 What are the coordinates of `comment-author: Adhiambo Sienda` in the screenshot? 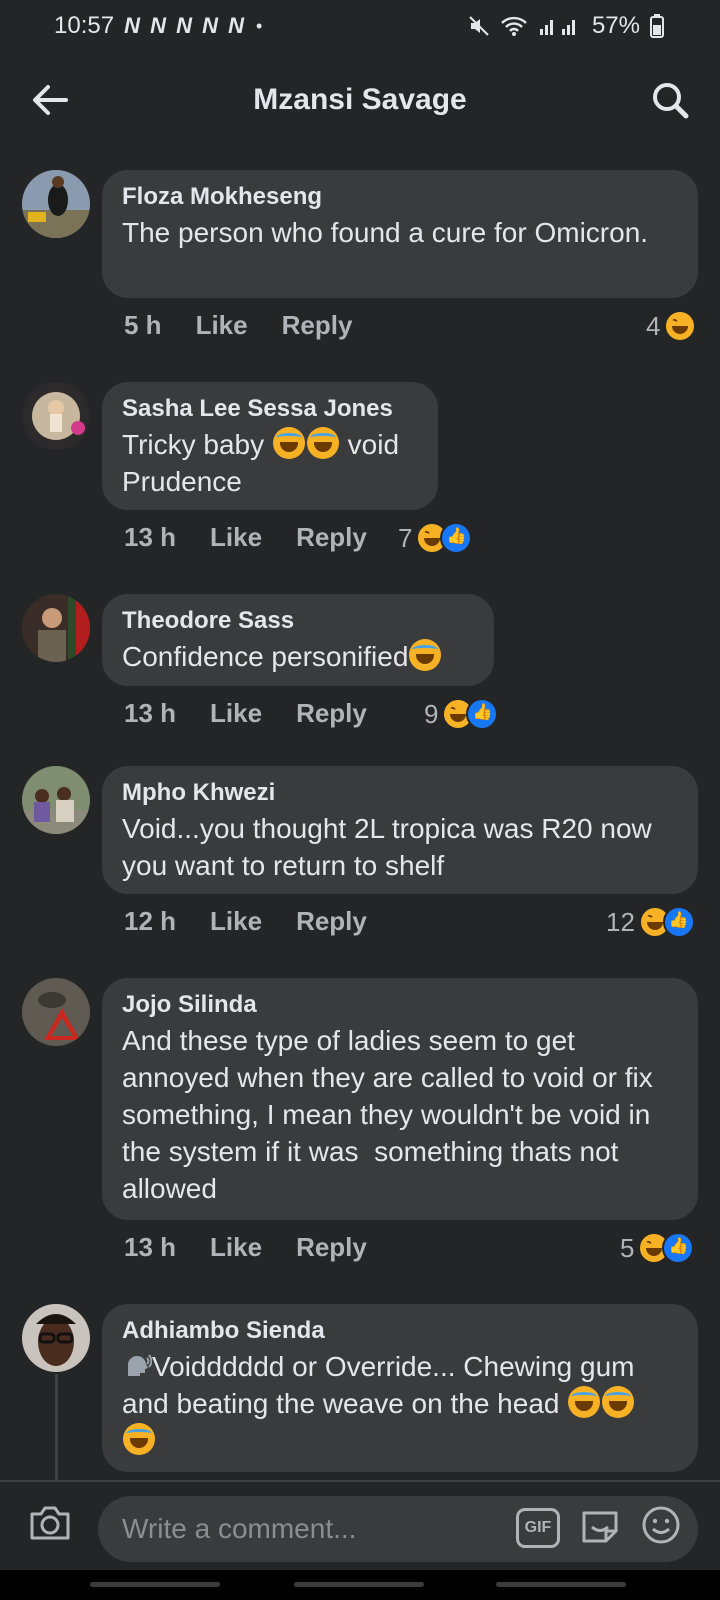 It's located at (400, 1331).